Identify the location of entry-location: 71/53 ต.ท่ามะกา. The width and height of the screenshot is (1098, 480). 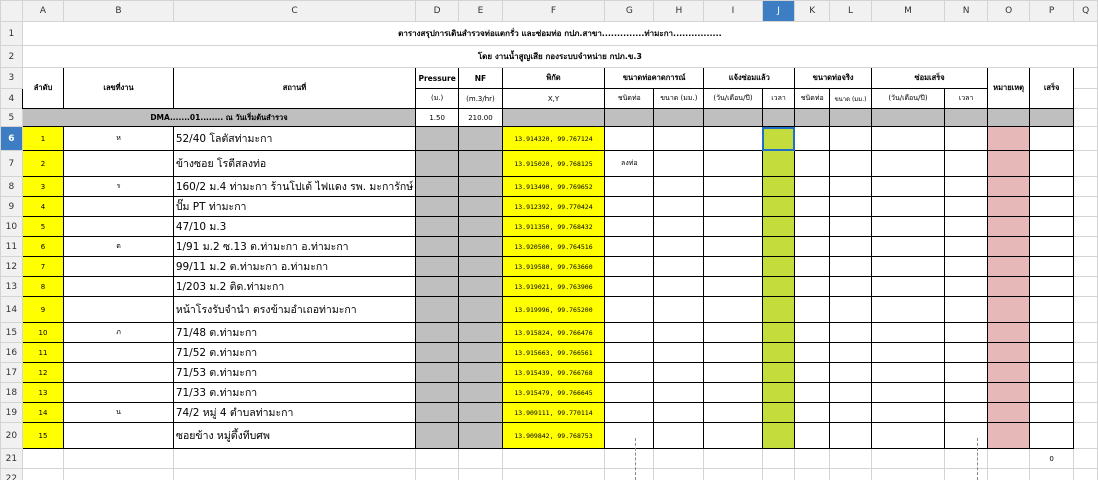
(294, 372).